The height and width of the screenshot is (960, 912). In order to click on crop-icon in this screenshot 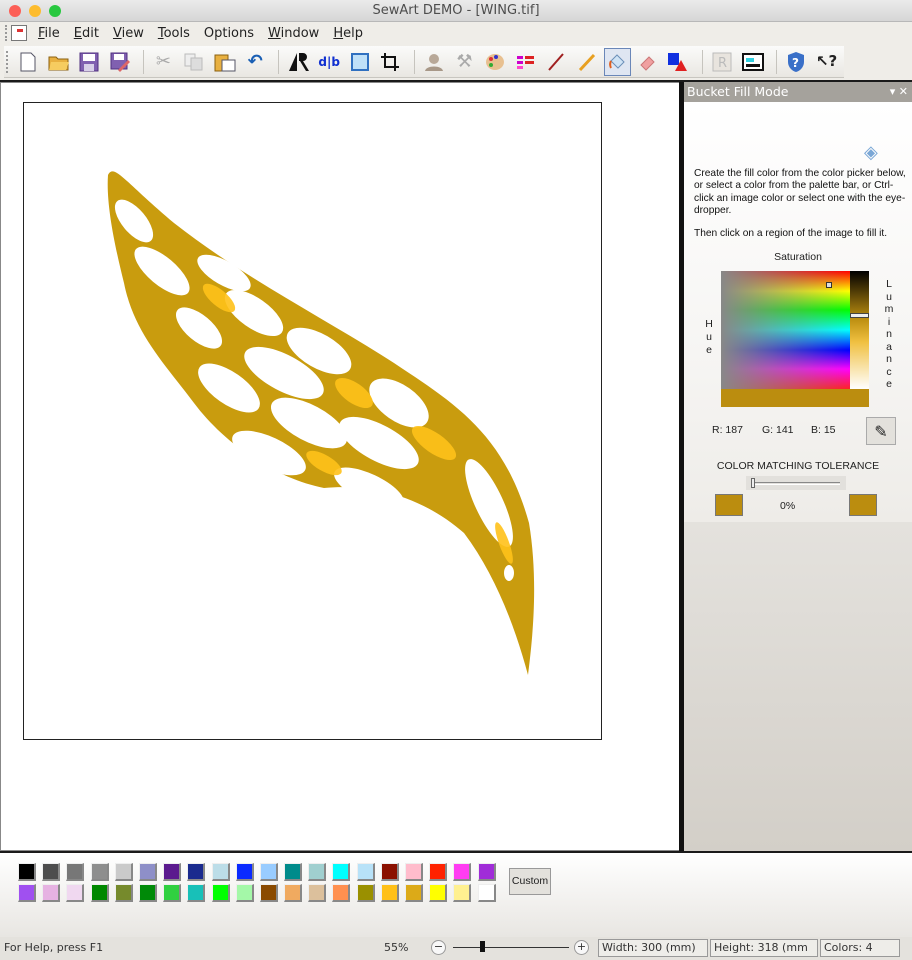, I will do `click(390, 62)`.